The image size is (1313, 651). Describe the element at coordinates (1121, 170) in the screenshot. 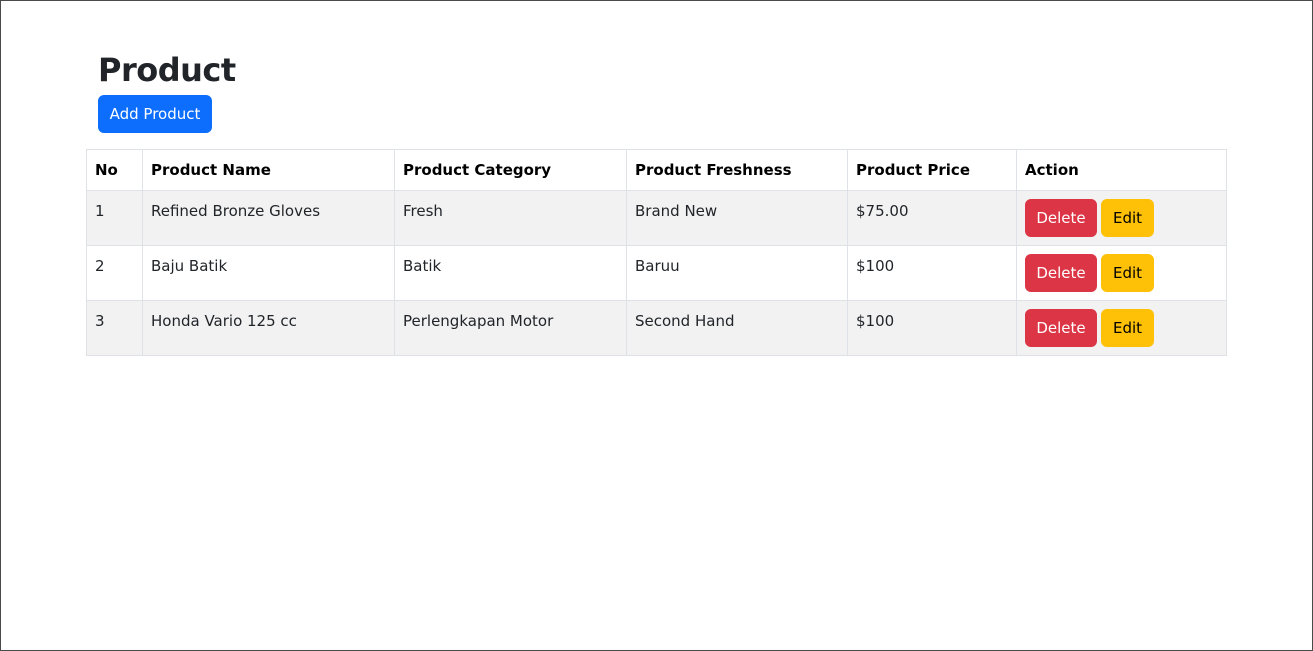

I see `header-action: Action` at that location.